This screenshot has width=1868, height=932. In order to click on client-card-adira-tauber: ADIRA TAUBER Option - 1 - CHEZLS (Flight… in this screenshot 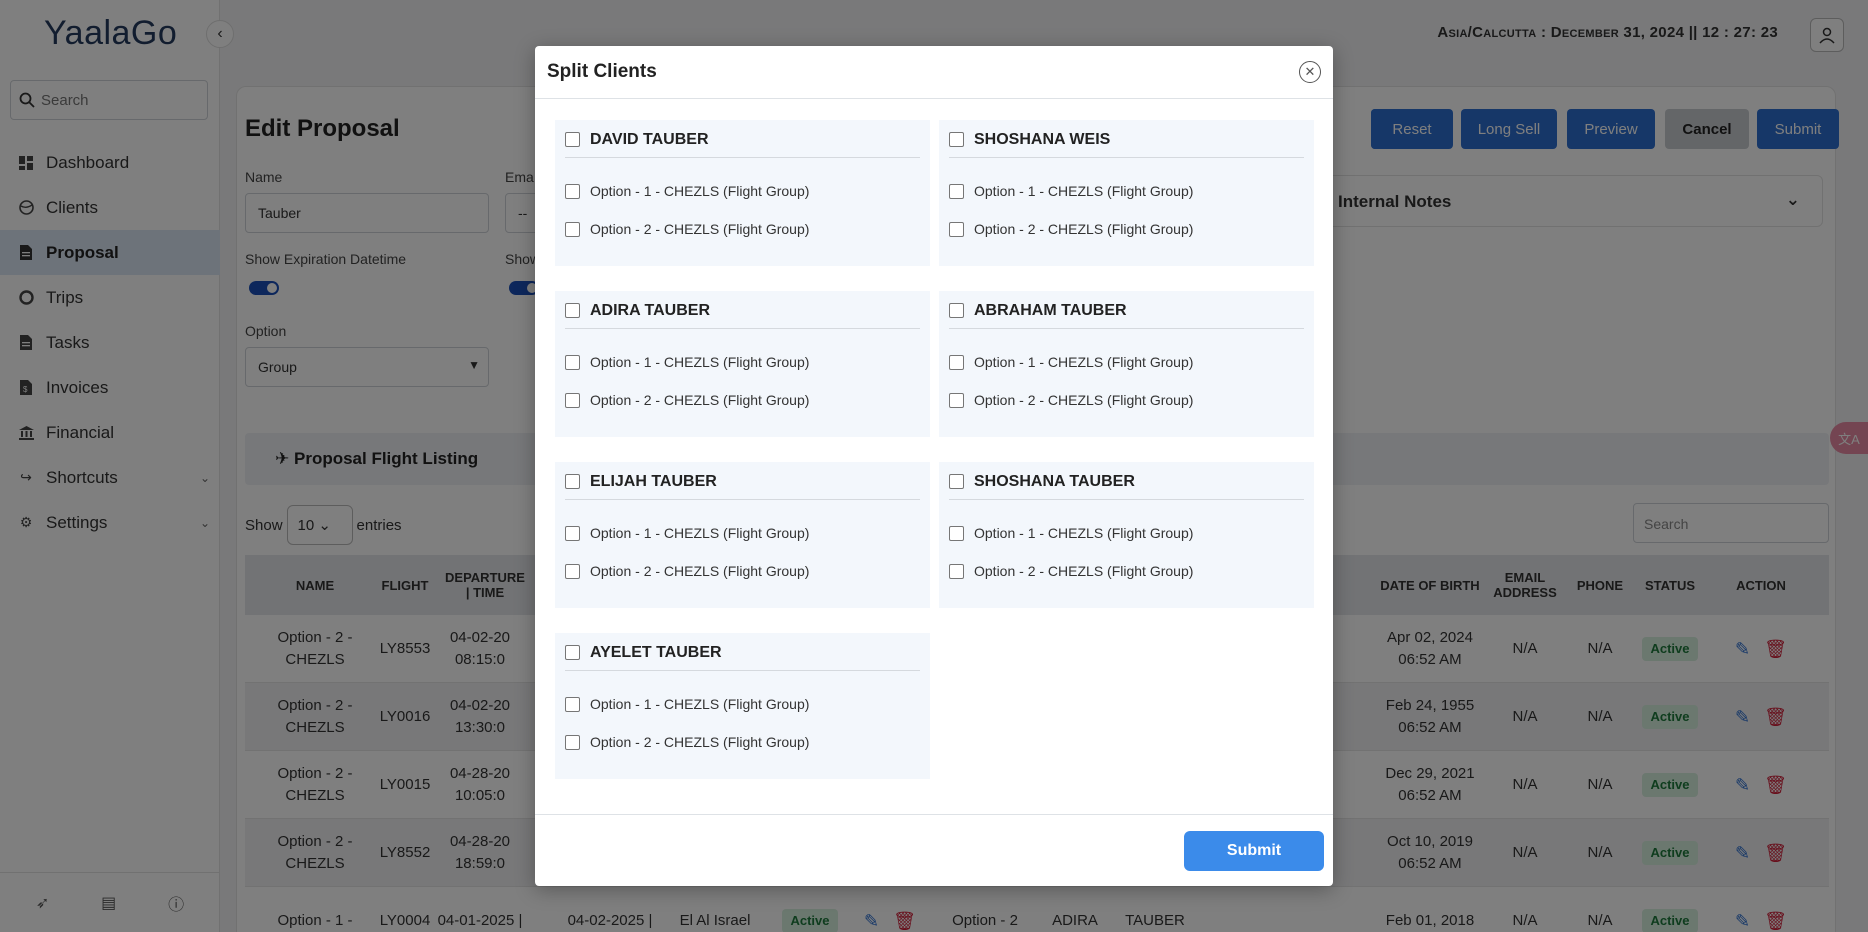, I will do `click(742, 364)`.